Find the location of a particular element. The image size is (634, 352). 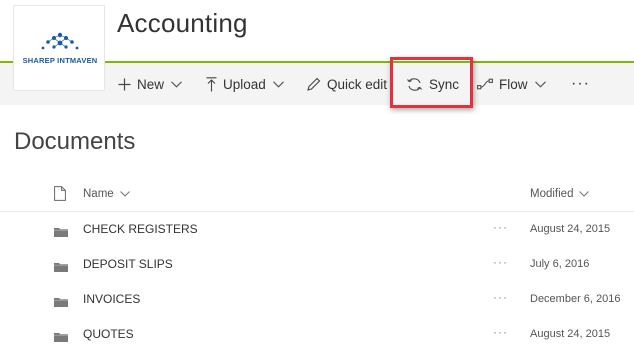

item-name: DEPOSIT SLIPS is located at coordinates (128, 264).